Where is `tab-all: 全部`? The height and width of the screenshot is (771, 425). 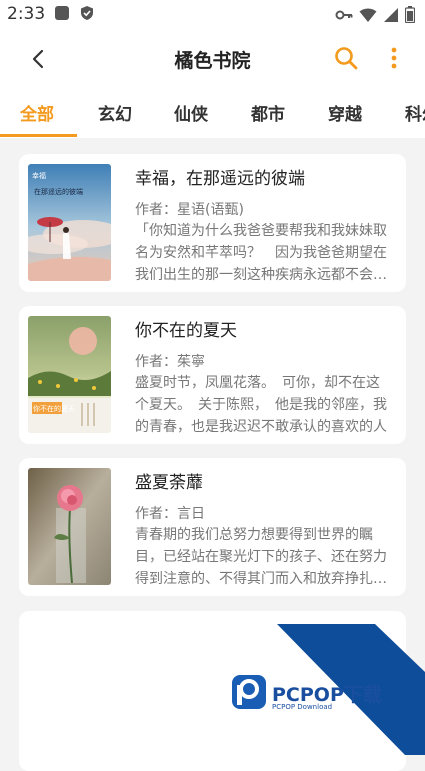 tab-all: 全部 is located at coordinates (37, 112).